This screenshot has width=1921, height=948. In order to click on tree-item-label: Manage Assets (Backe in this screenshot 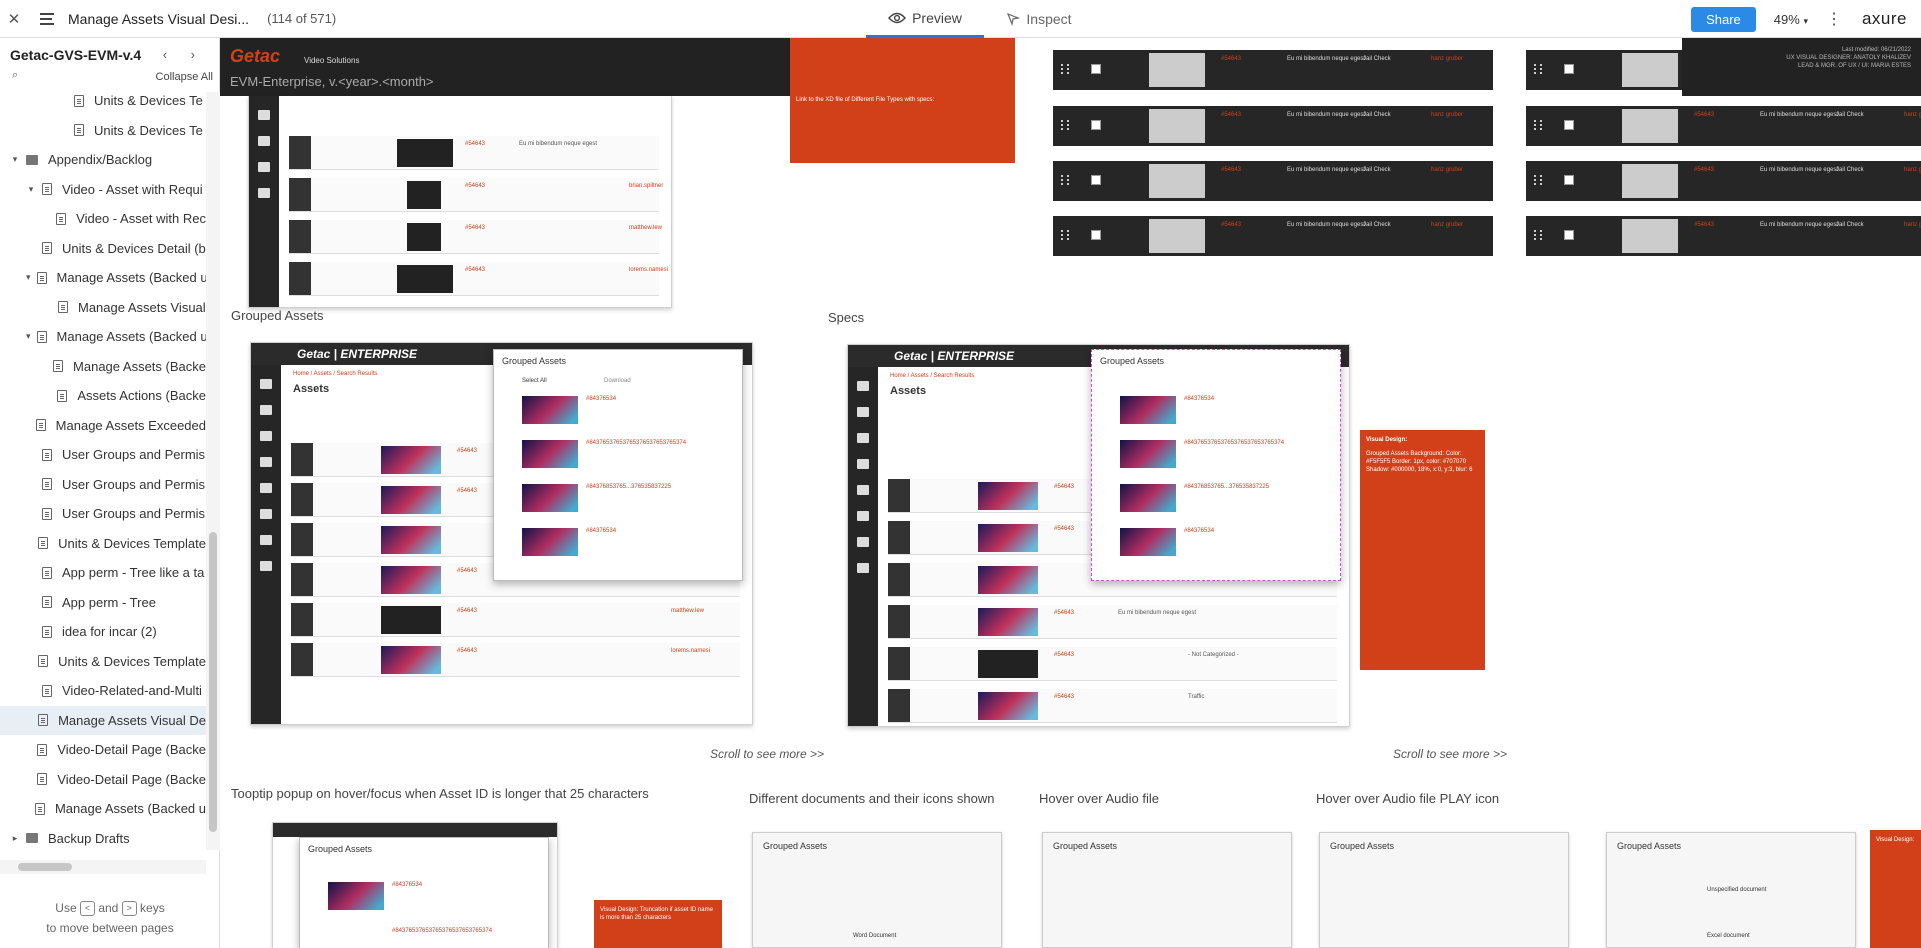, I will do `click(139, 366)`.